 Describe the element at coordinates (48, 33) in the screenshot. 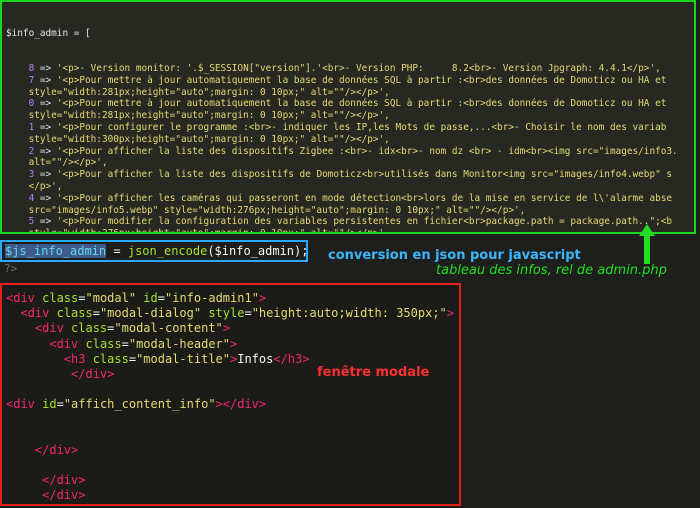

I see `array-header: $info_admin = [` at that location.